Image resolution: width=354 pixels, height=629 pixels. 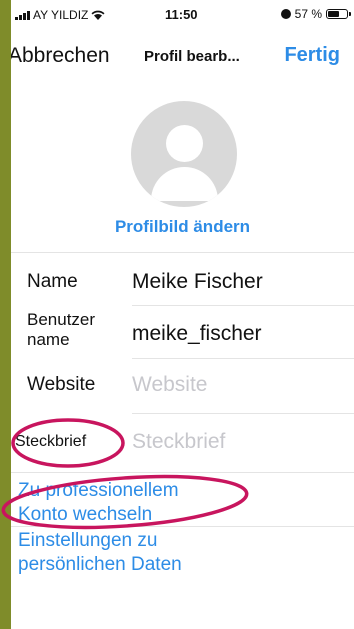 I want to click on avatar-body-icon, so click(x=184, y=184).